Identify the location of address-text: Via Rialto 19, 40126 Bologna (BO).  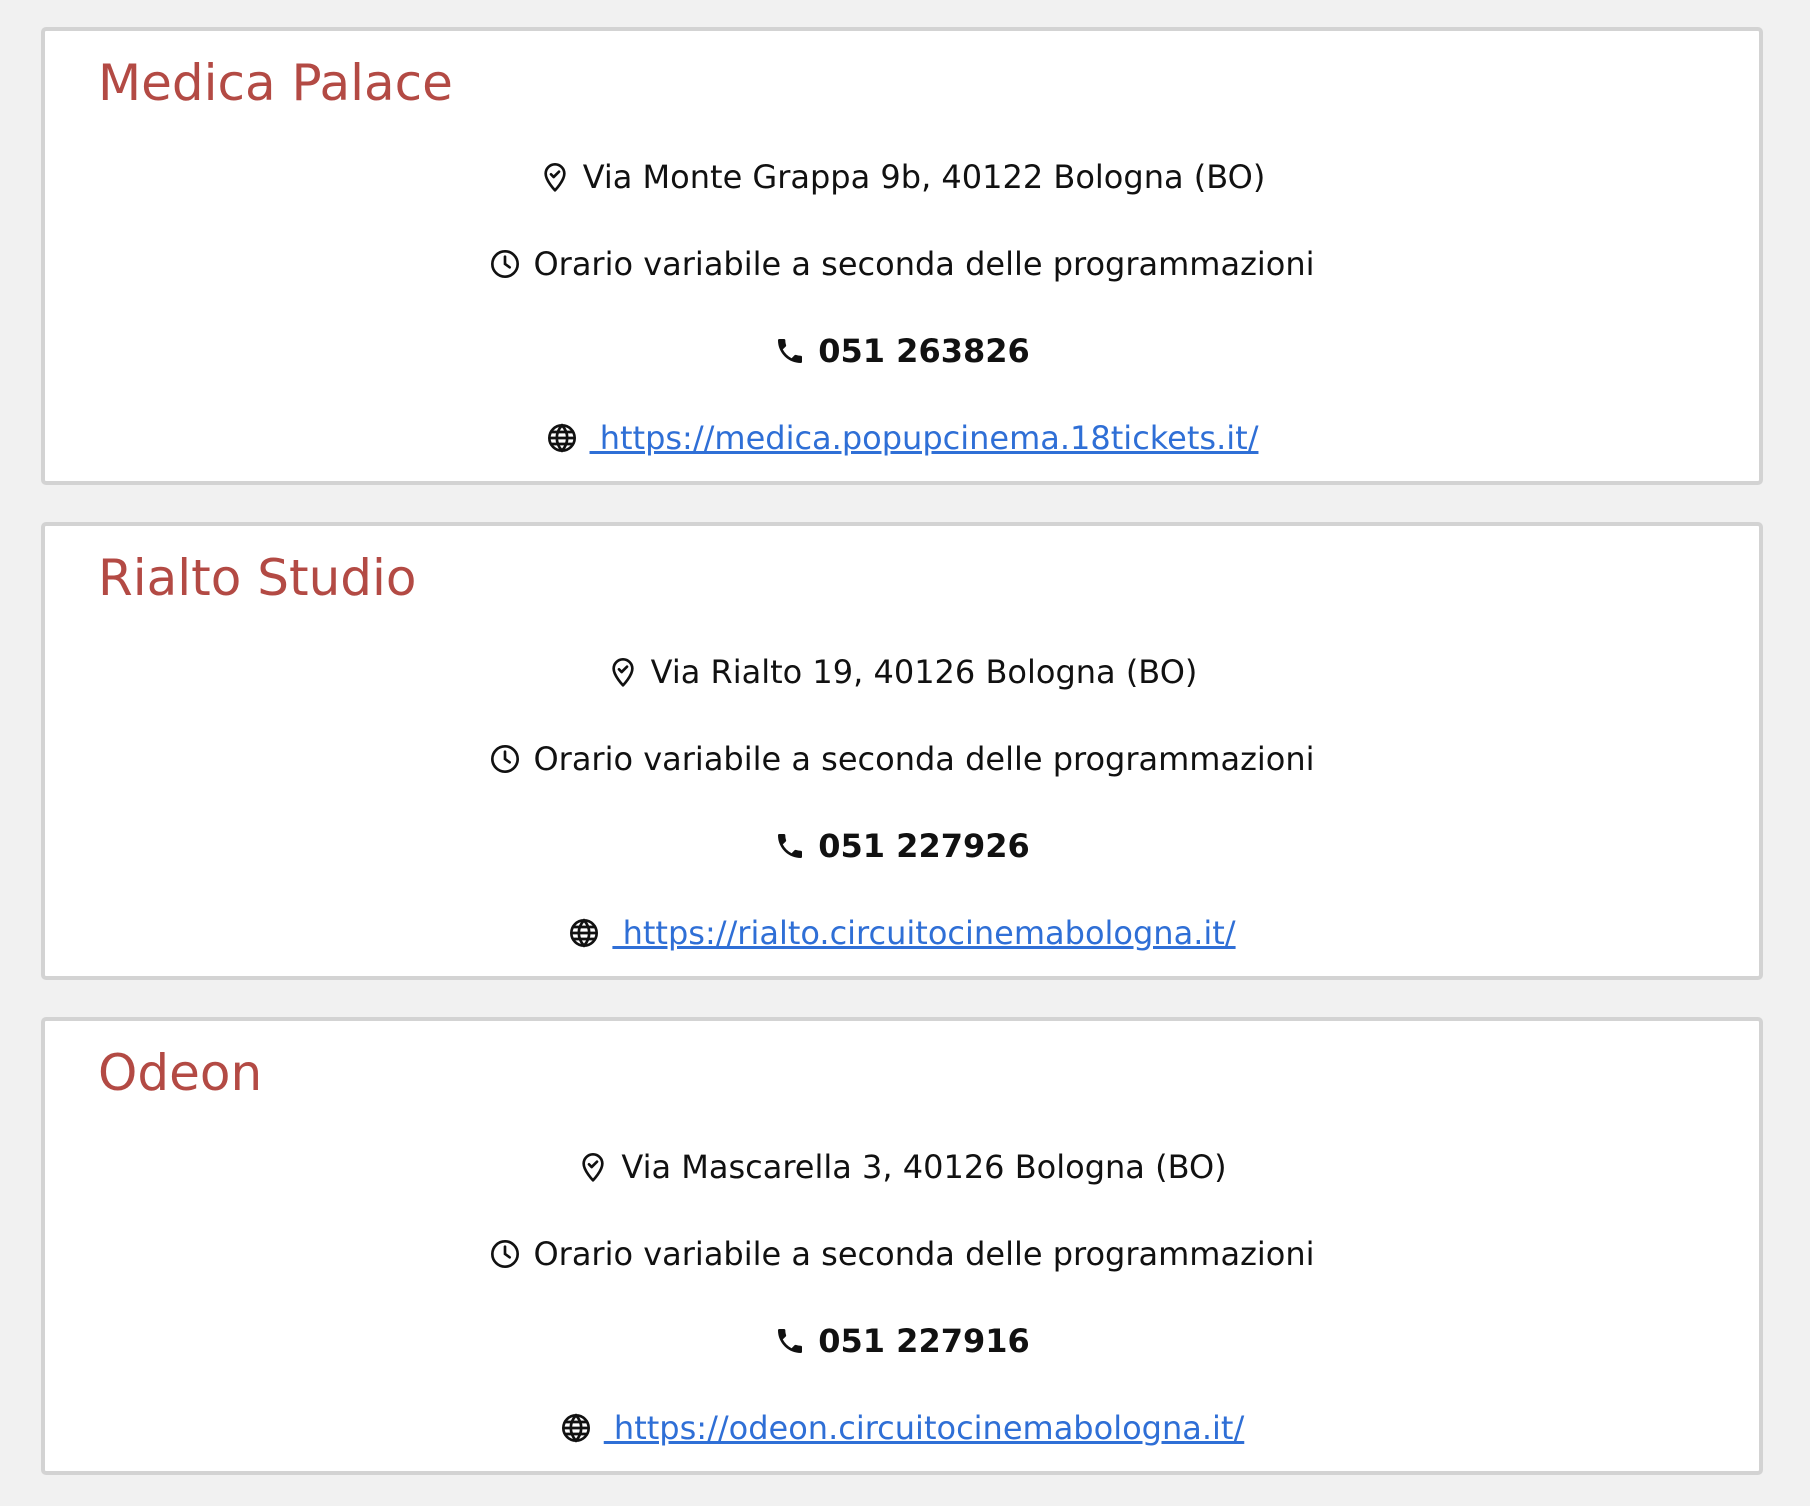
(924, 672).